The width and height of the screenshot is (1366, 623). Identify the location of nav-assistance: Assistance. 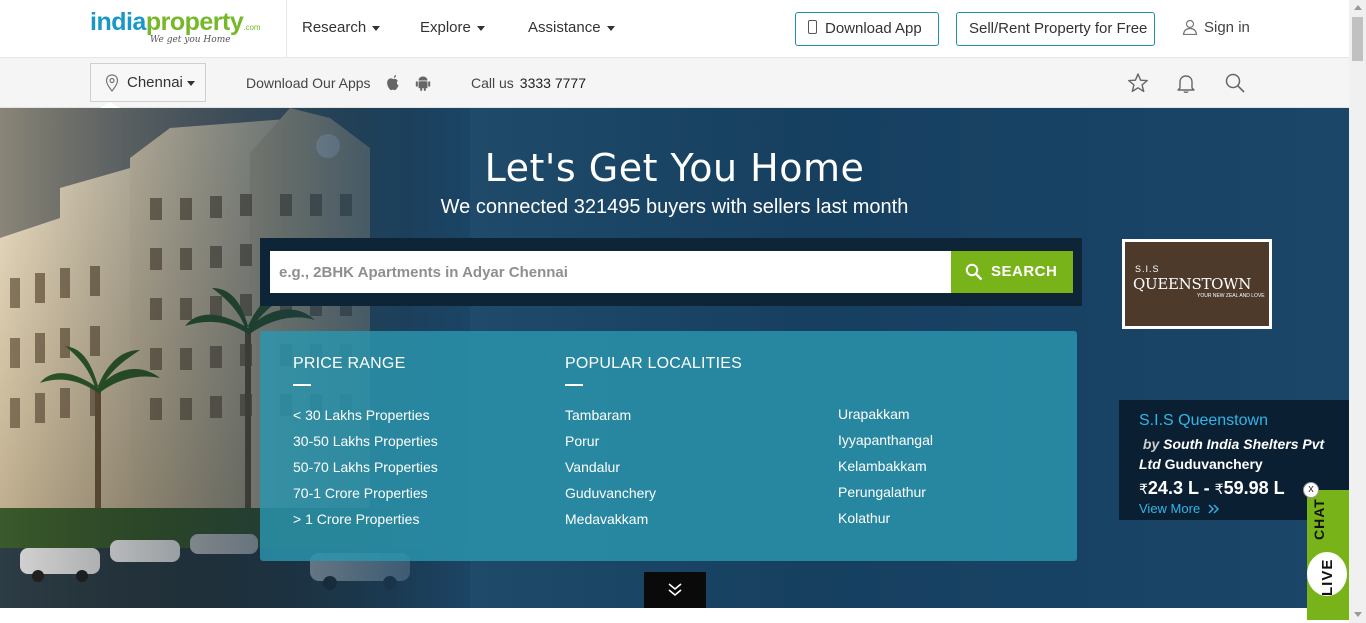
(571, 27).